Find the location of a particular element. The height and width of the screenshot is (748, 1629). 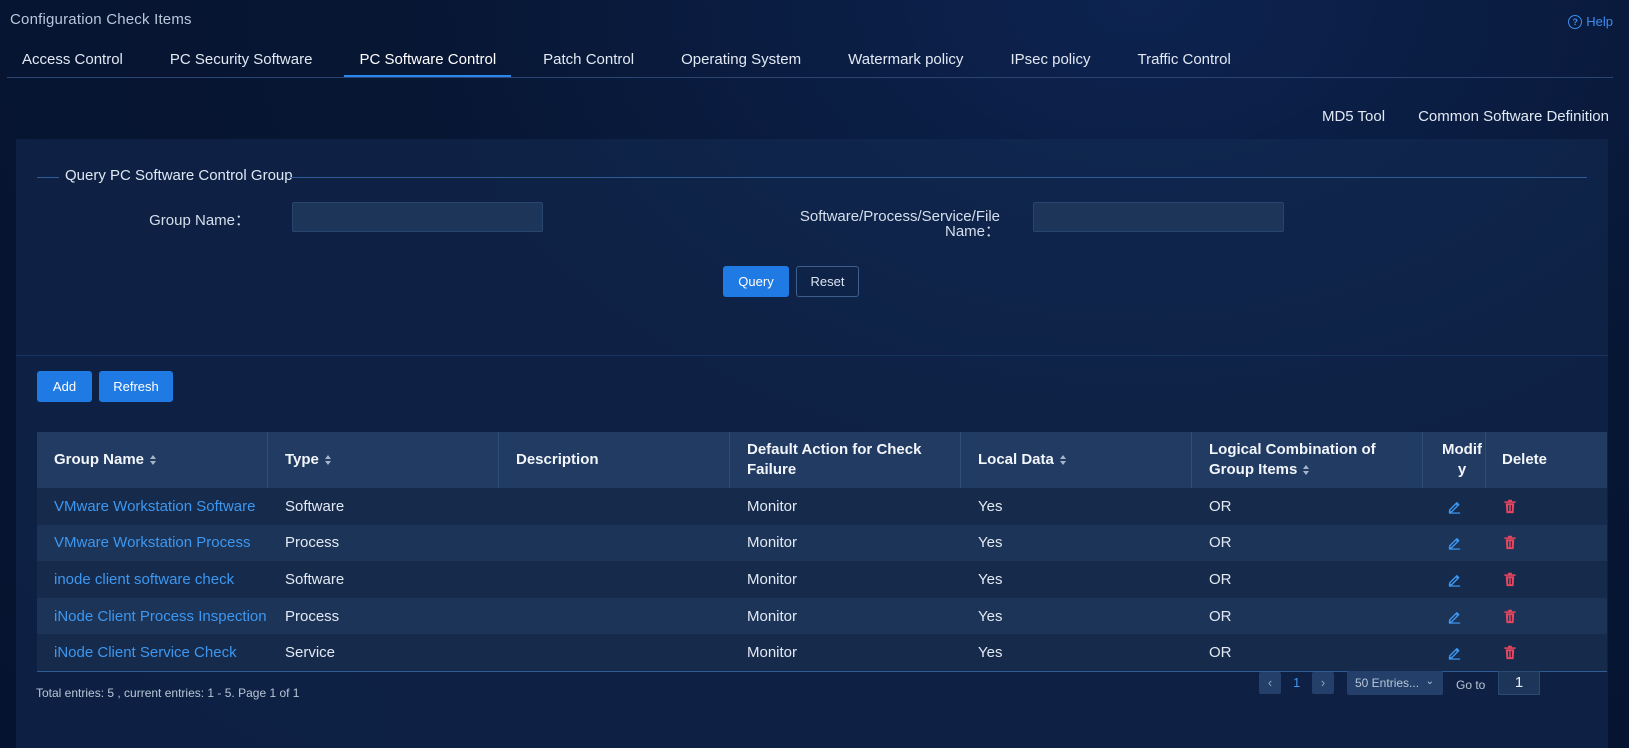

column-header-label: Modify is located at coordinates (1462, 459).